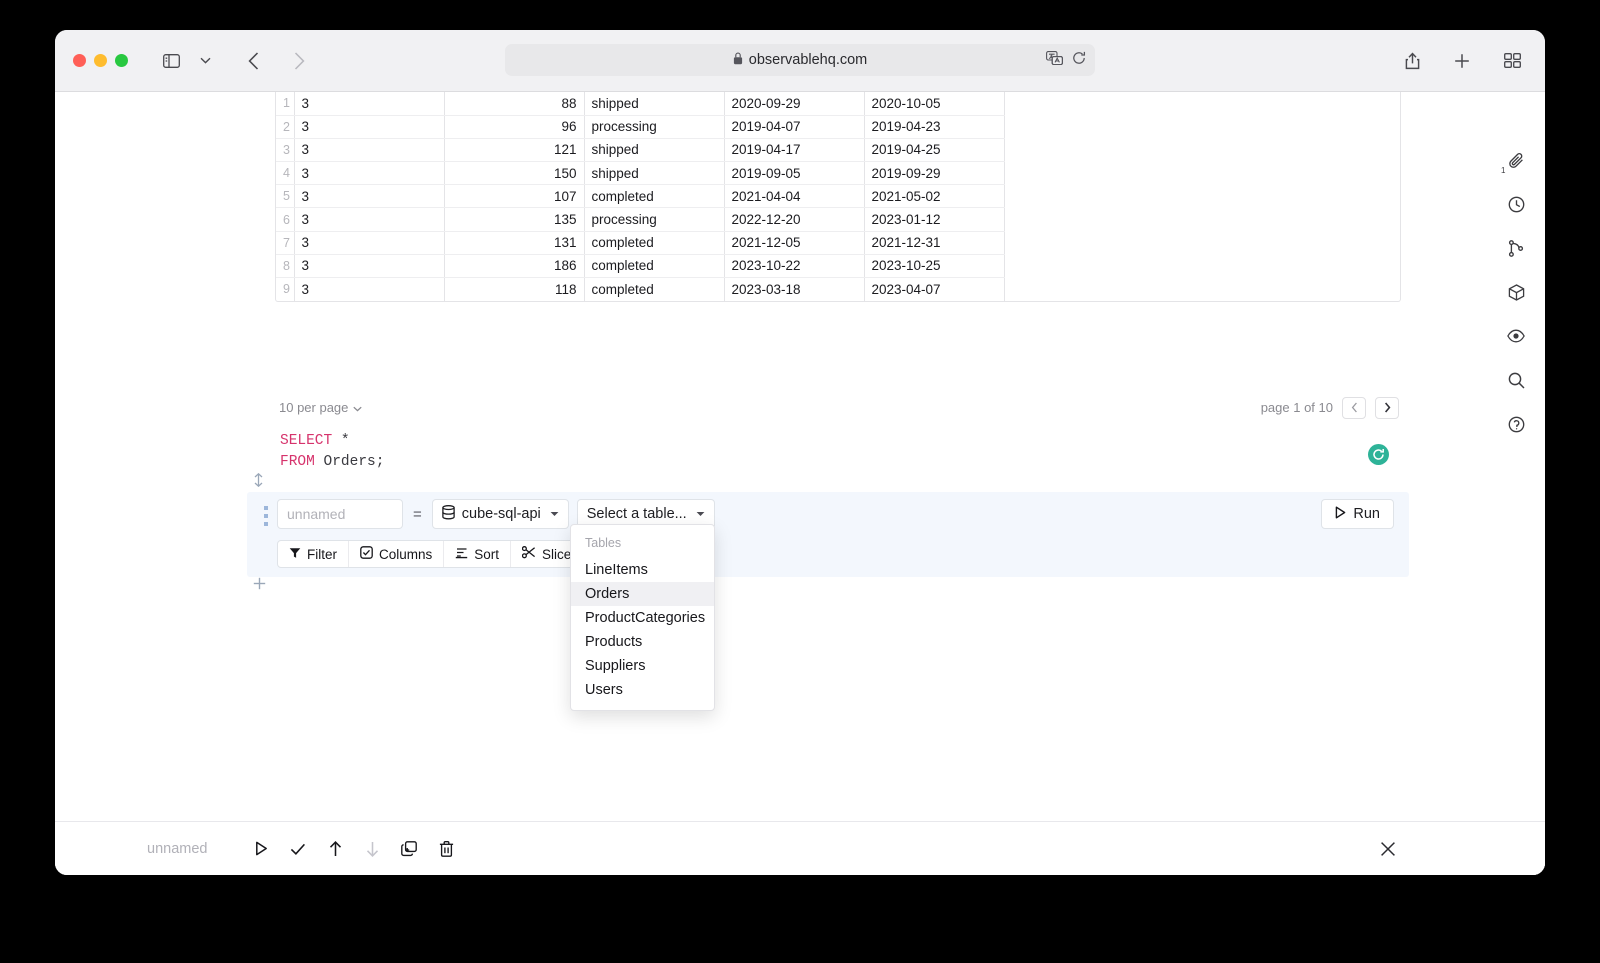 The width and height of the screenshot is (1600, 963). Describe the element at coordinates (409, 849) in the screenshot. I see `duplicate-icon` at that location.